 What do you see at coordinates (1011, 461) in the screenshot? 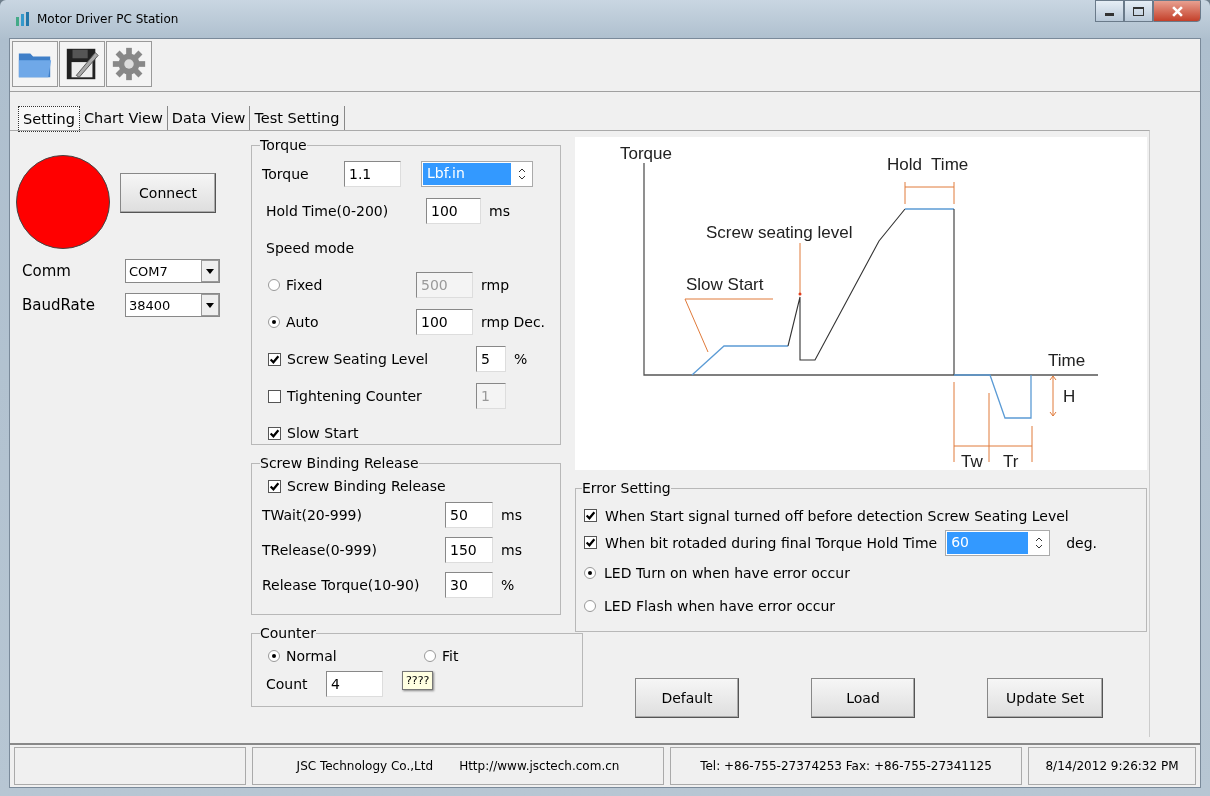
I see `diagram-label: Tr` at bounding box center [1011, 461].